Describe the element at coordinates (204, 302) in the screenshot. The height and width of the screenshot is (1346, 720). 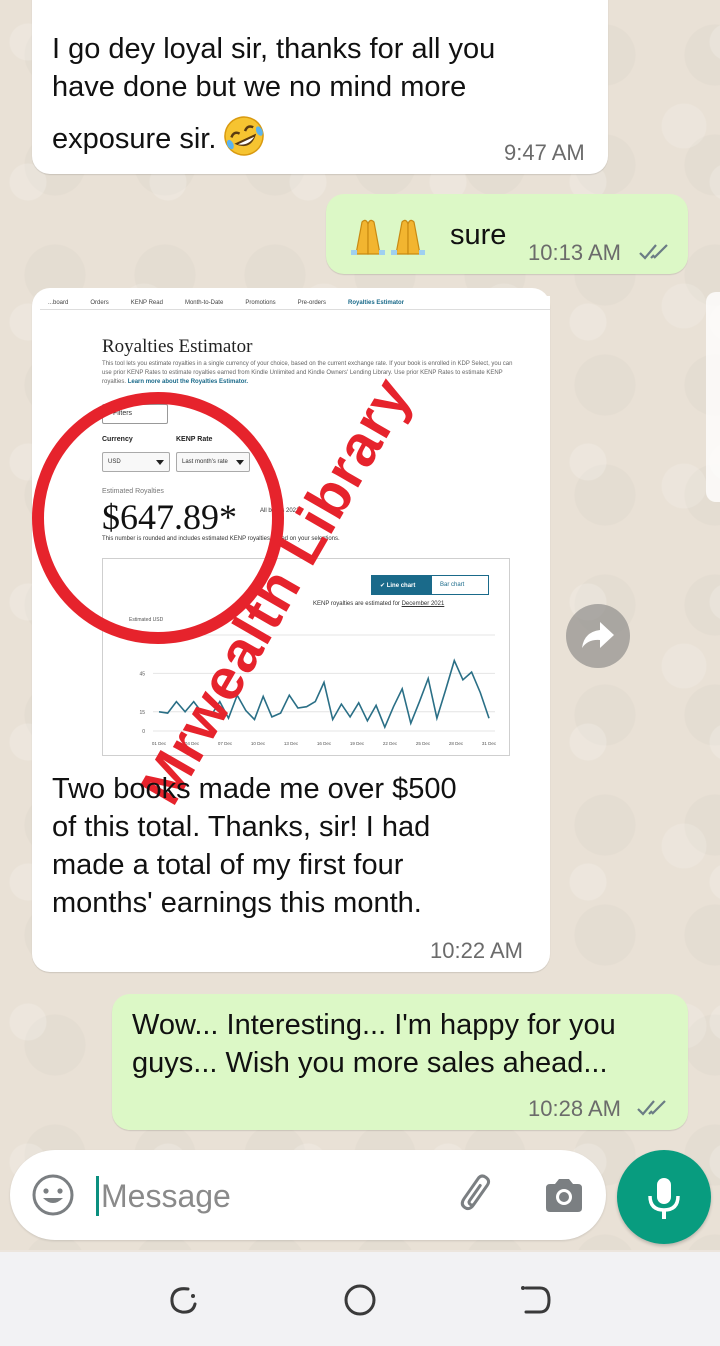
I see `nav-item: Month-to-Date` at that location.